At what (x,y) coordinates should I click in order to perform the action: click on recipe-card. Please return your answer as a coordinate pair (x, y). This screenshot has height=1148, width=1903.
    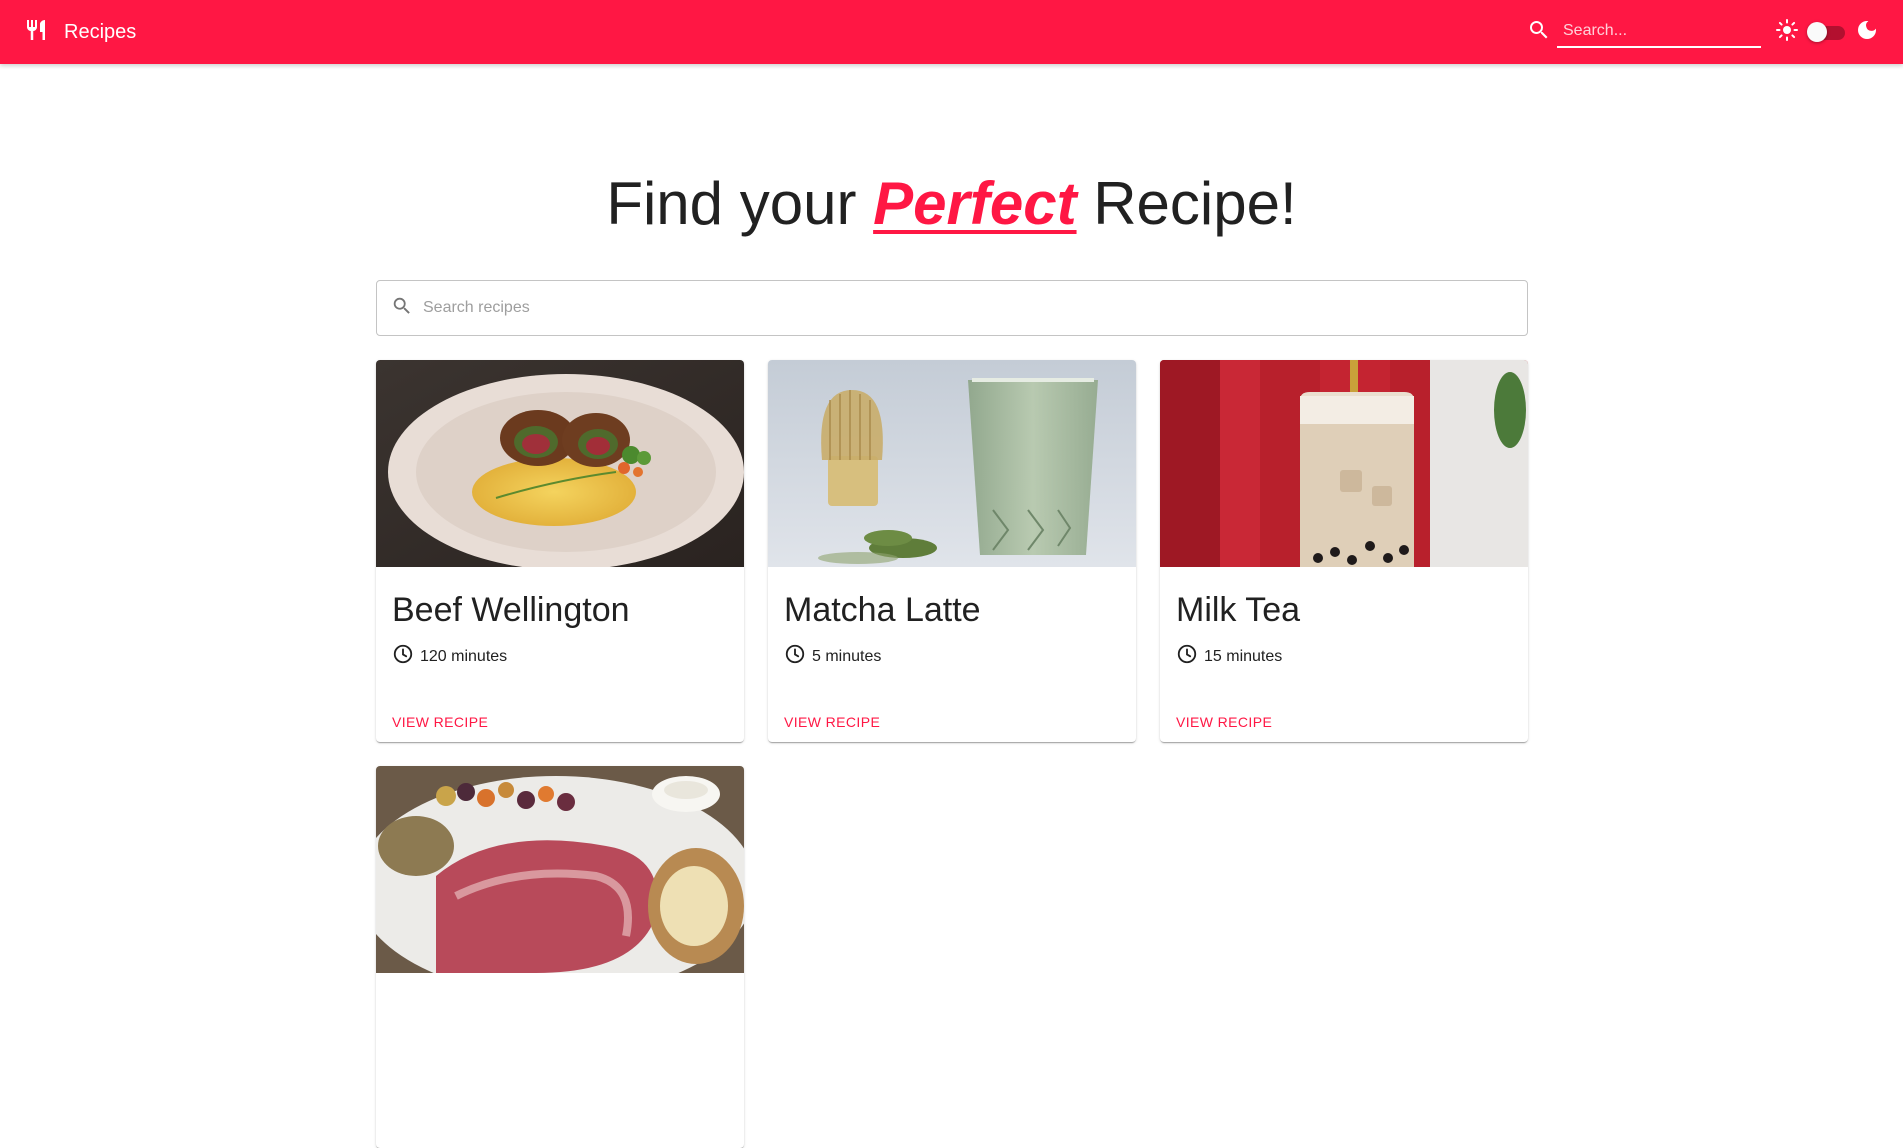
    Looking at the image, I should click on (560, 957).